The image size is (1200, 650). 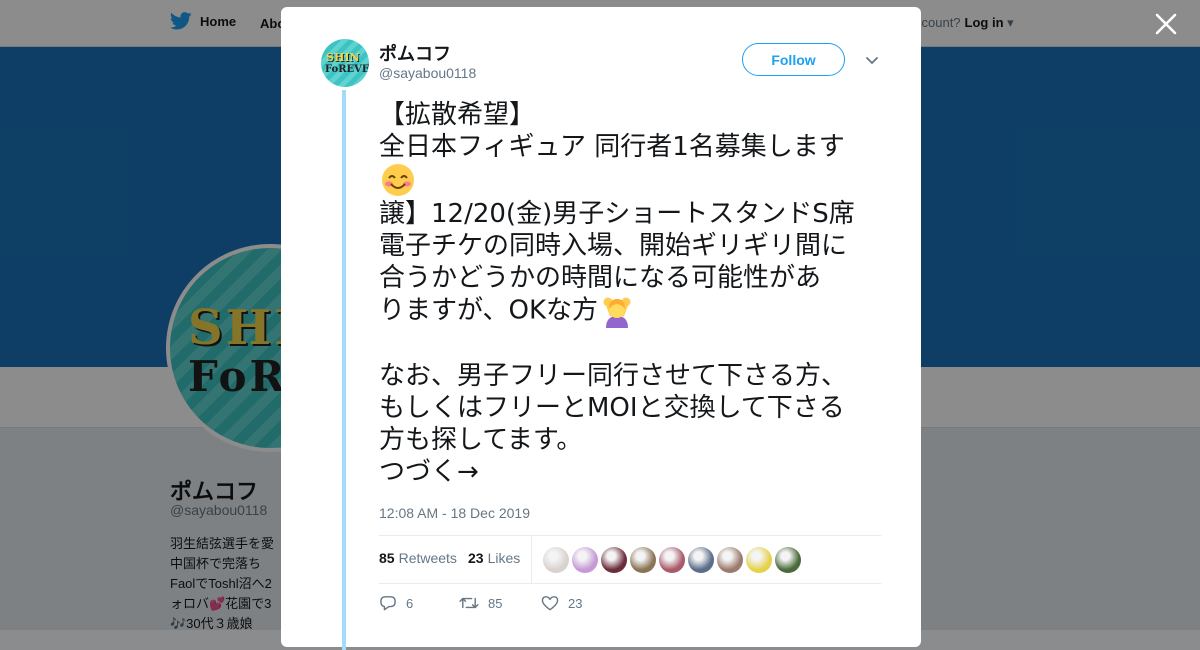 I want to click on tweet-line: 合うかどうかの時間になる可能性があ, so click(x=600, y=278).